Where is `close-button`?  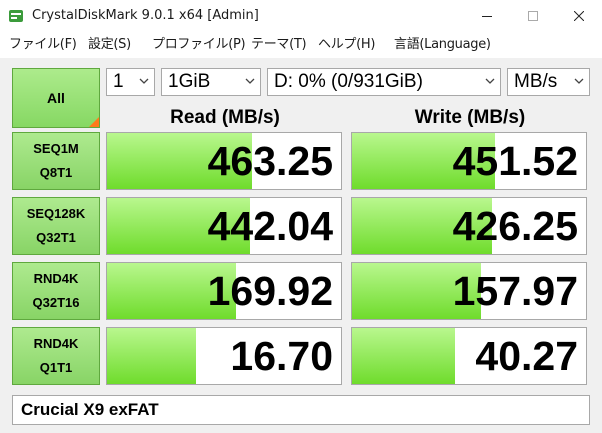
close-button is located at coordinates (579, 16).